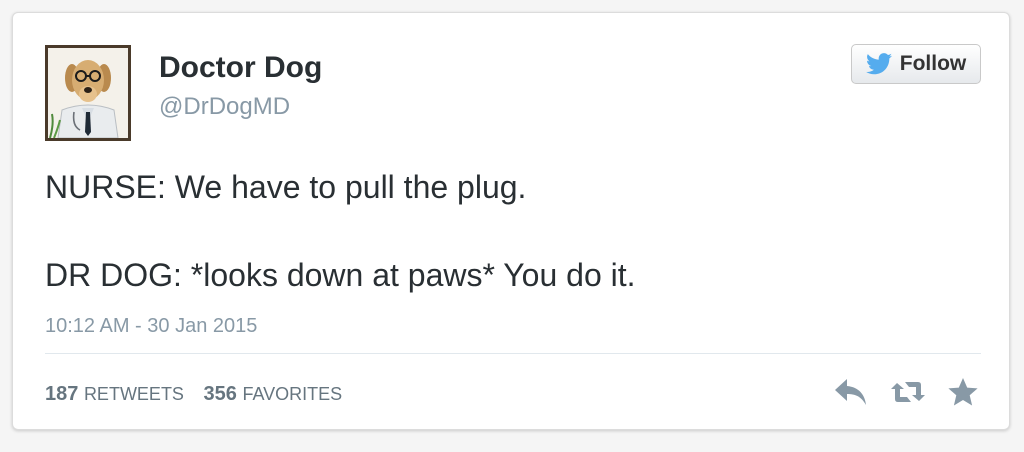 This screenshot has width=1024, height=452. I want to click on star-icon, so click(963, 392).